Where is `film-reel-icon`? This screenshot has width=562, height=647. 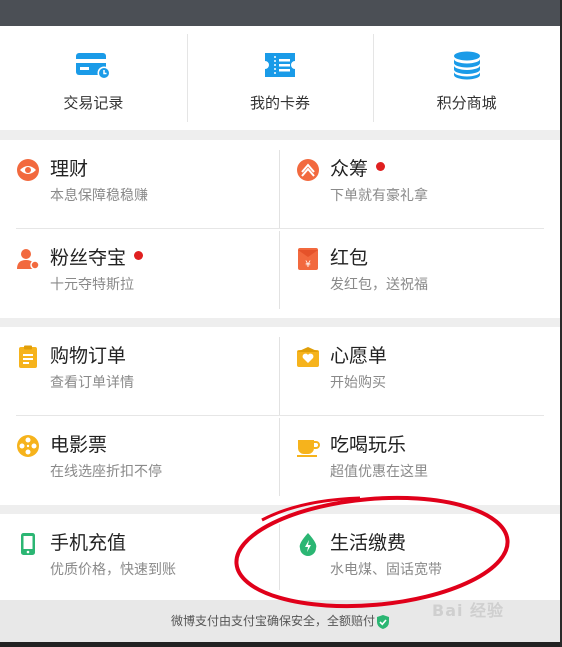 film-reel-icon is located at coordinates (28, 446).